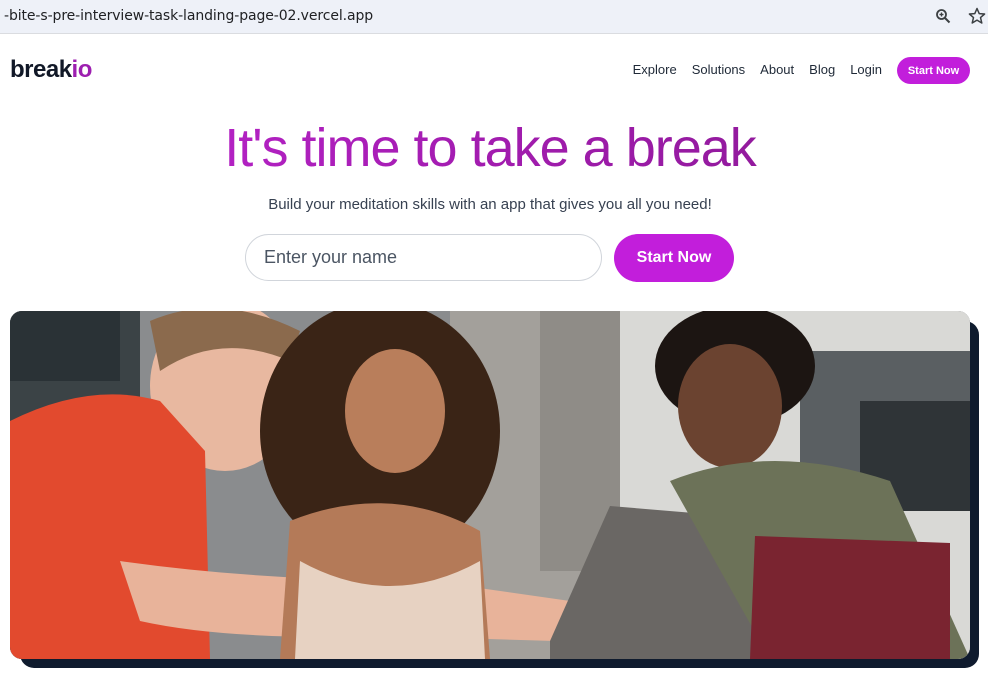 Image resolution: width=988 pixels, height=675 pixels. I want to click on nav-link-login: Login, so click(866, 69).